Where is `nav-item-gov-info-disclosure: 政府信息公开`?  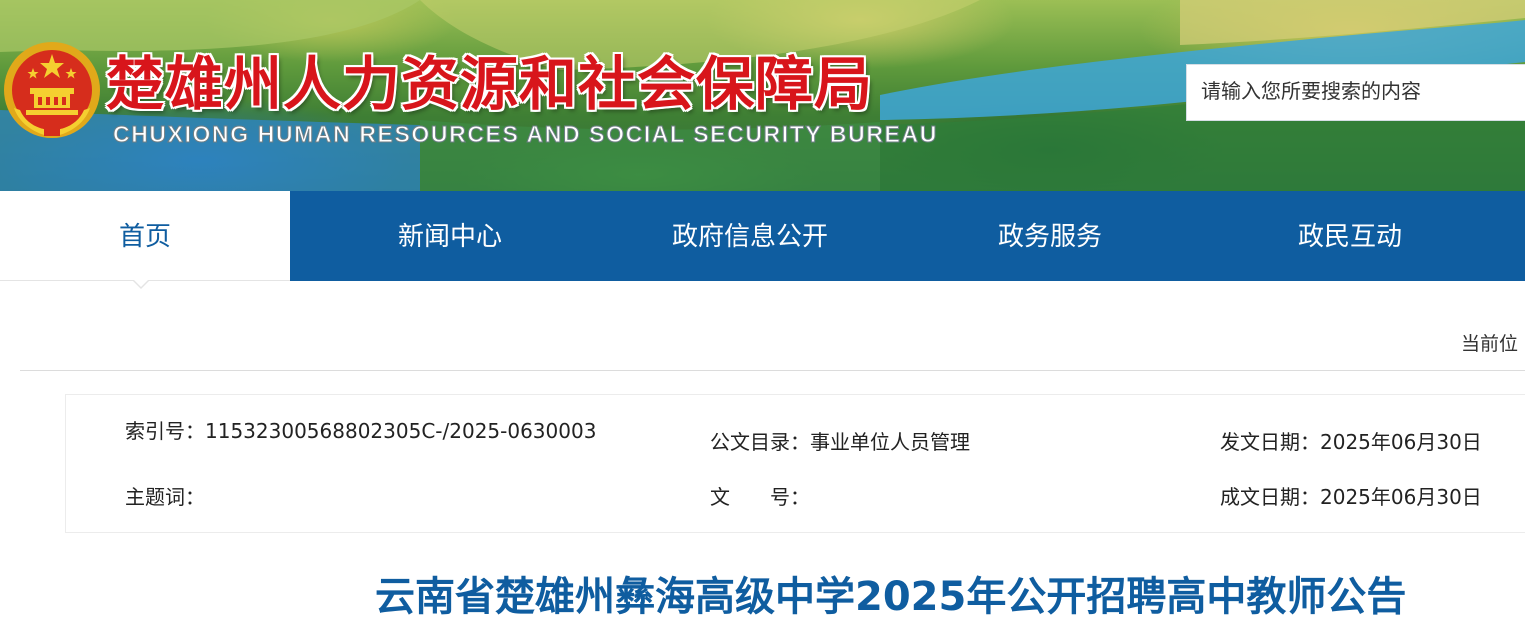
nav-item-gov-info-disclosure: 政府信息公开 is located at coordinates (750, 236).